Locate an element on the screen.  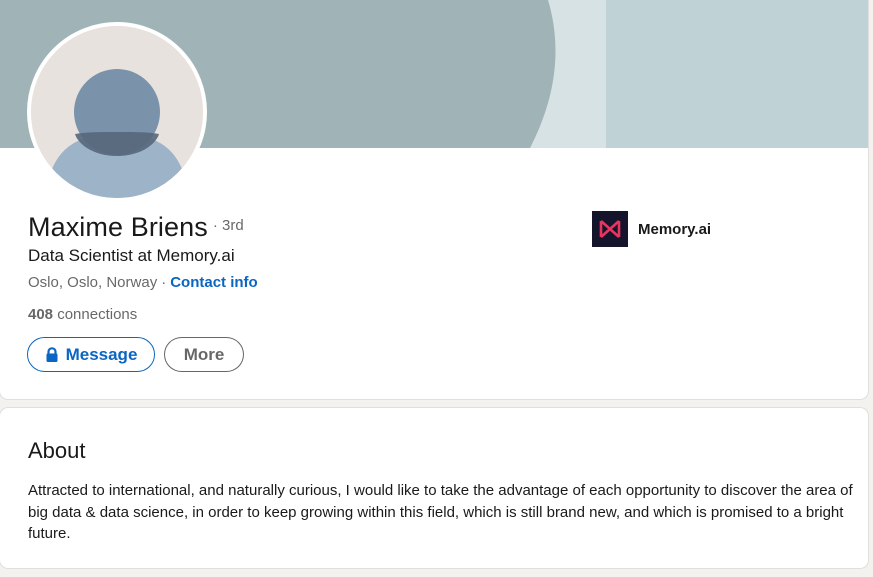
more-button-label: More is located at coordinates (204, 354).